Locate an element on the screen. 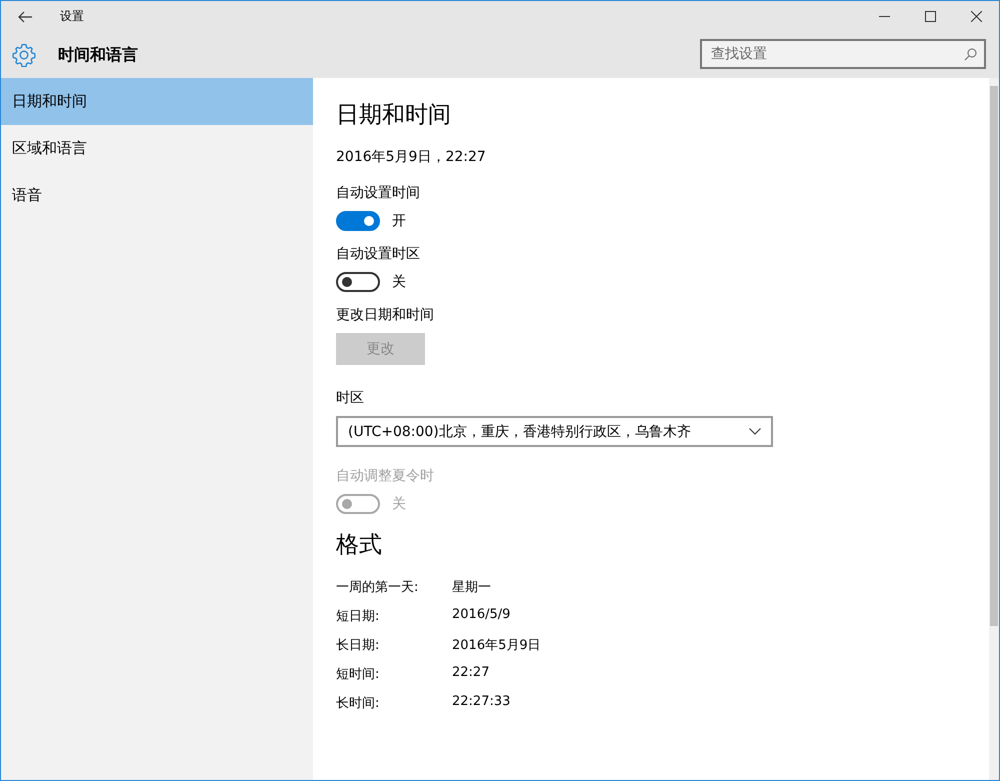 Image resolution: width=1000 pixels, height=781 pixels. sidebar-item: 日期和时间 is located at coordinates (157, 101).